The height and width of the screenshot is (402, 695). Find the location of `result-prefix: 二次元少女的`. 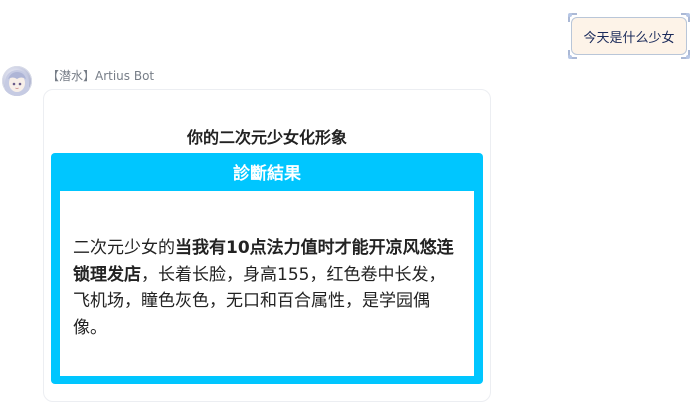

result-prefix: 二次元少女的 is located at coordinates (124, 248).